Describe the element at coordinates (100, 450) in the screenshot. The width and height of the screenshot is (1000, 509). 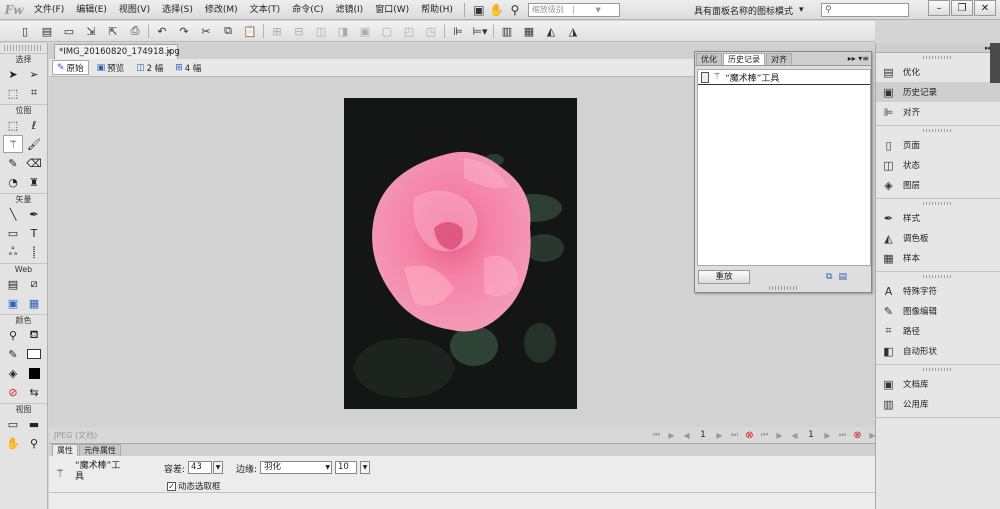
I see `tab-symbol-properties: 元件属性` at that location.